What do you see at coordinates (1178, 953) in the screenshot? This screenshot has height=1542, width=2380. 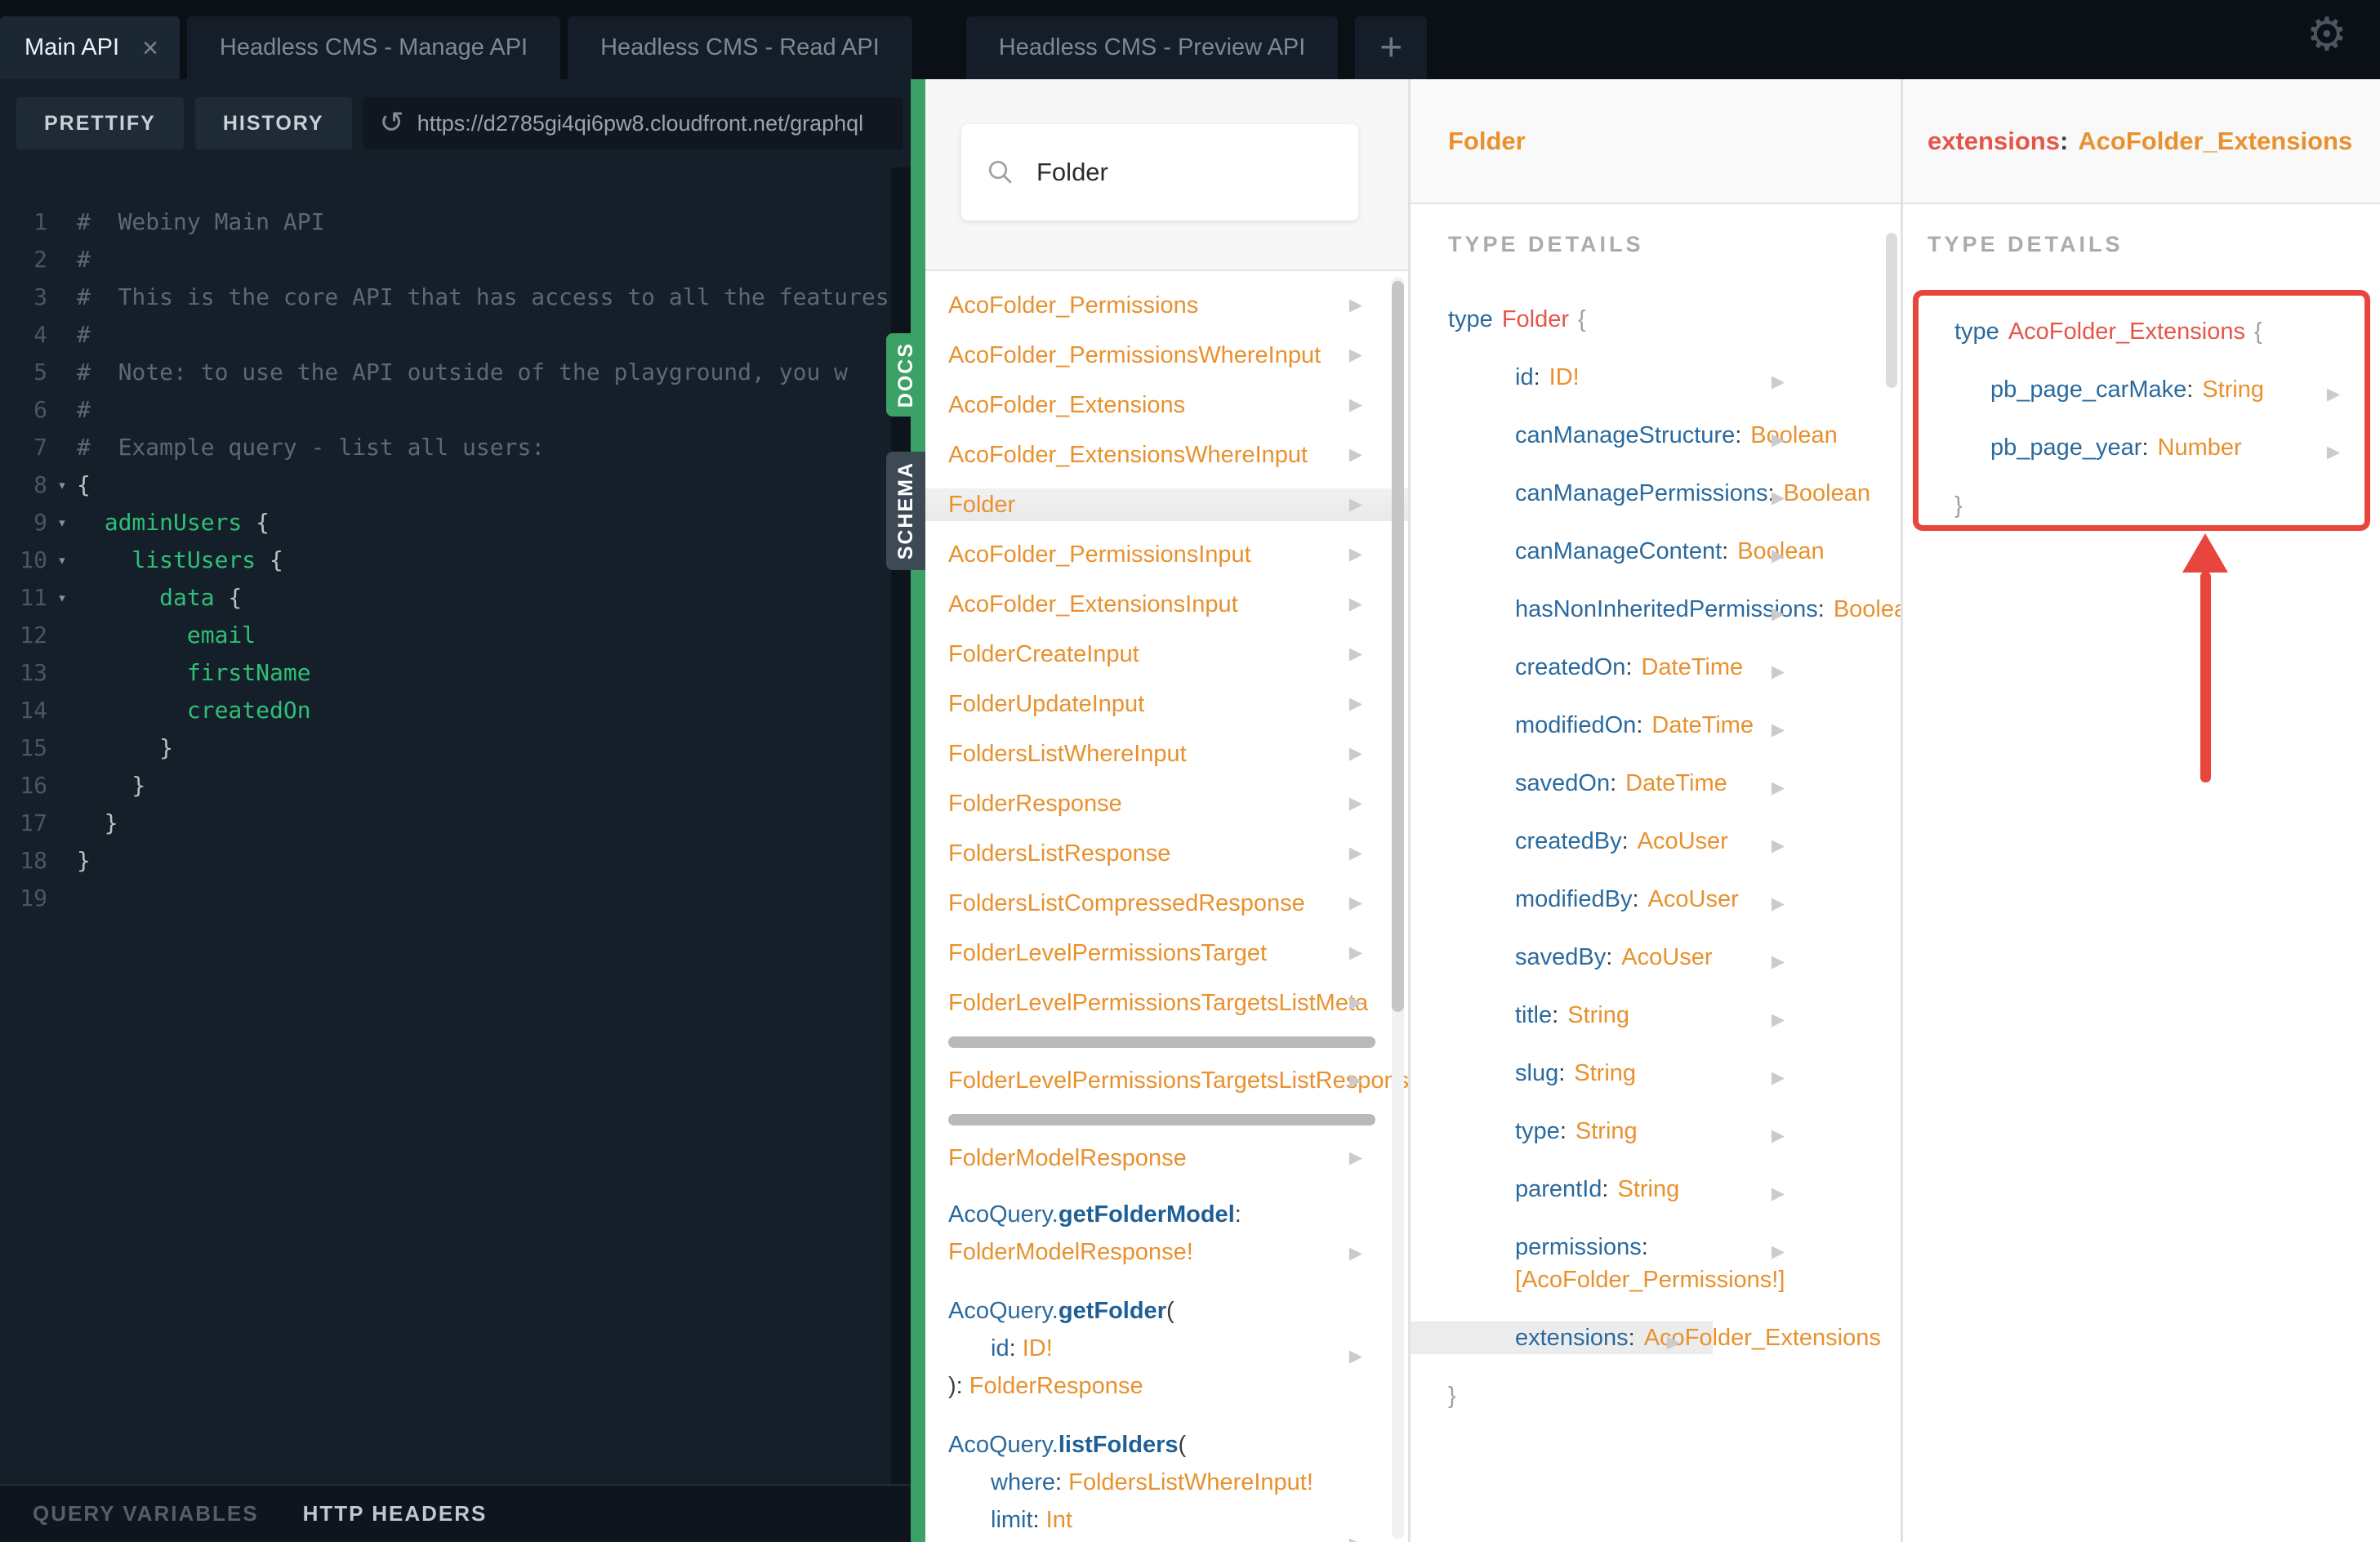 I see `docs-type-row: FolderLevelPermissionsTarget ▶` at bounding box center [1178, 953].